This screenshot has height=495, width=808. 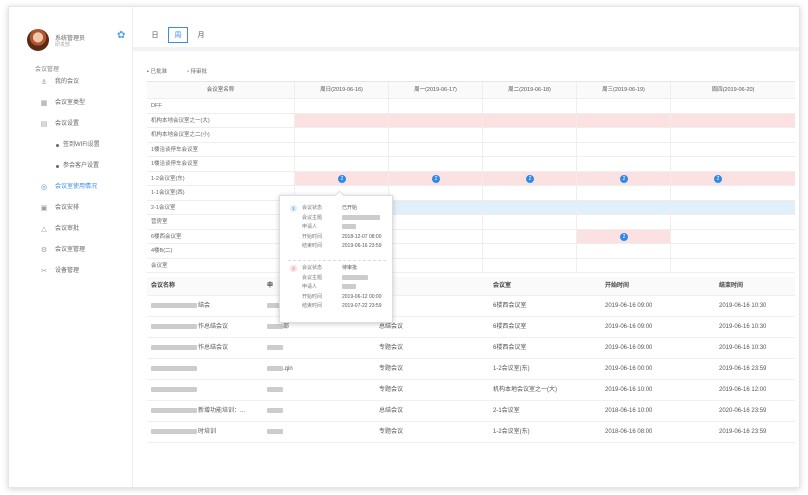 I want to click on user-profile: 系统管理员 研发部 ✿, so click(x=77, y=41).